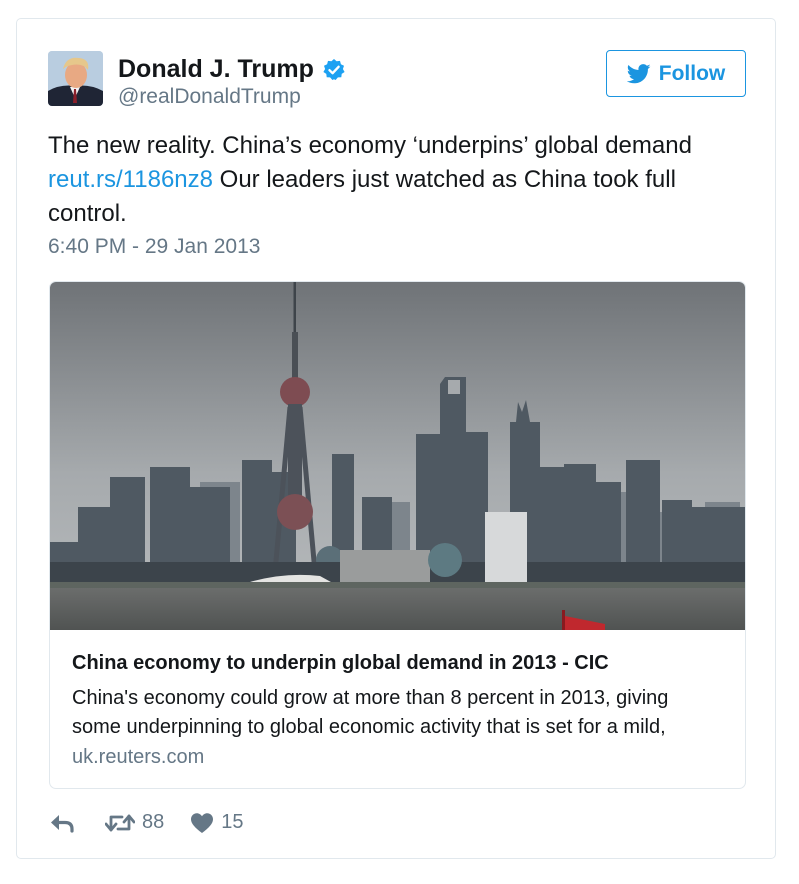 This screenshot has height=884, width=799. I want to click on avatar, so click(75, 78).